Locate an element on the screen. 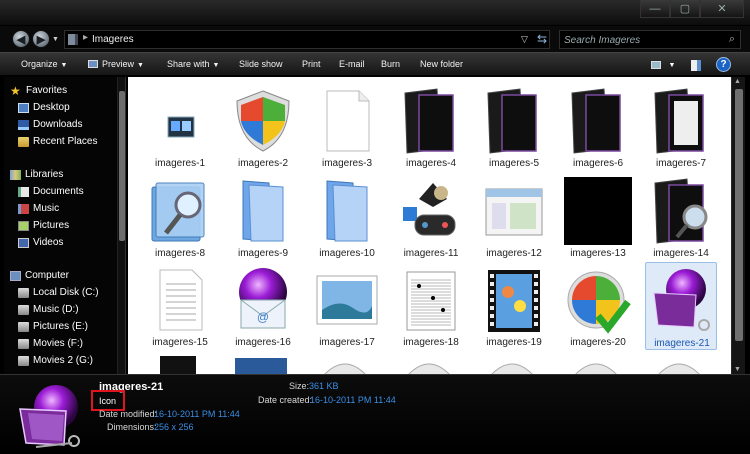 Image resolution: width=750 pixels, height=454 pixels. nav-item-music: Music is located at coordinates (38, 208).